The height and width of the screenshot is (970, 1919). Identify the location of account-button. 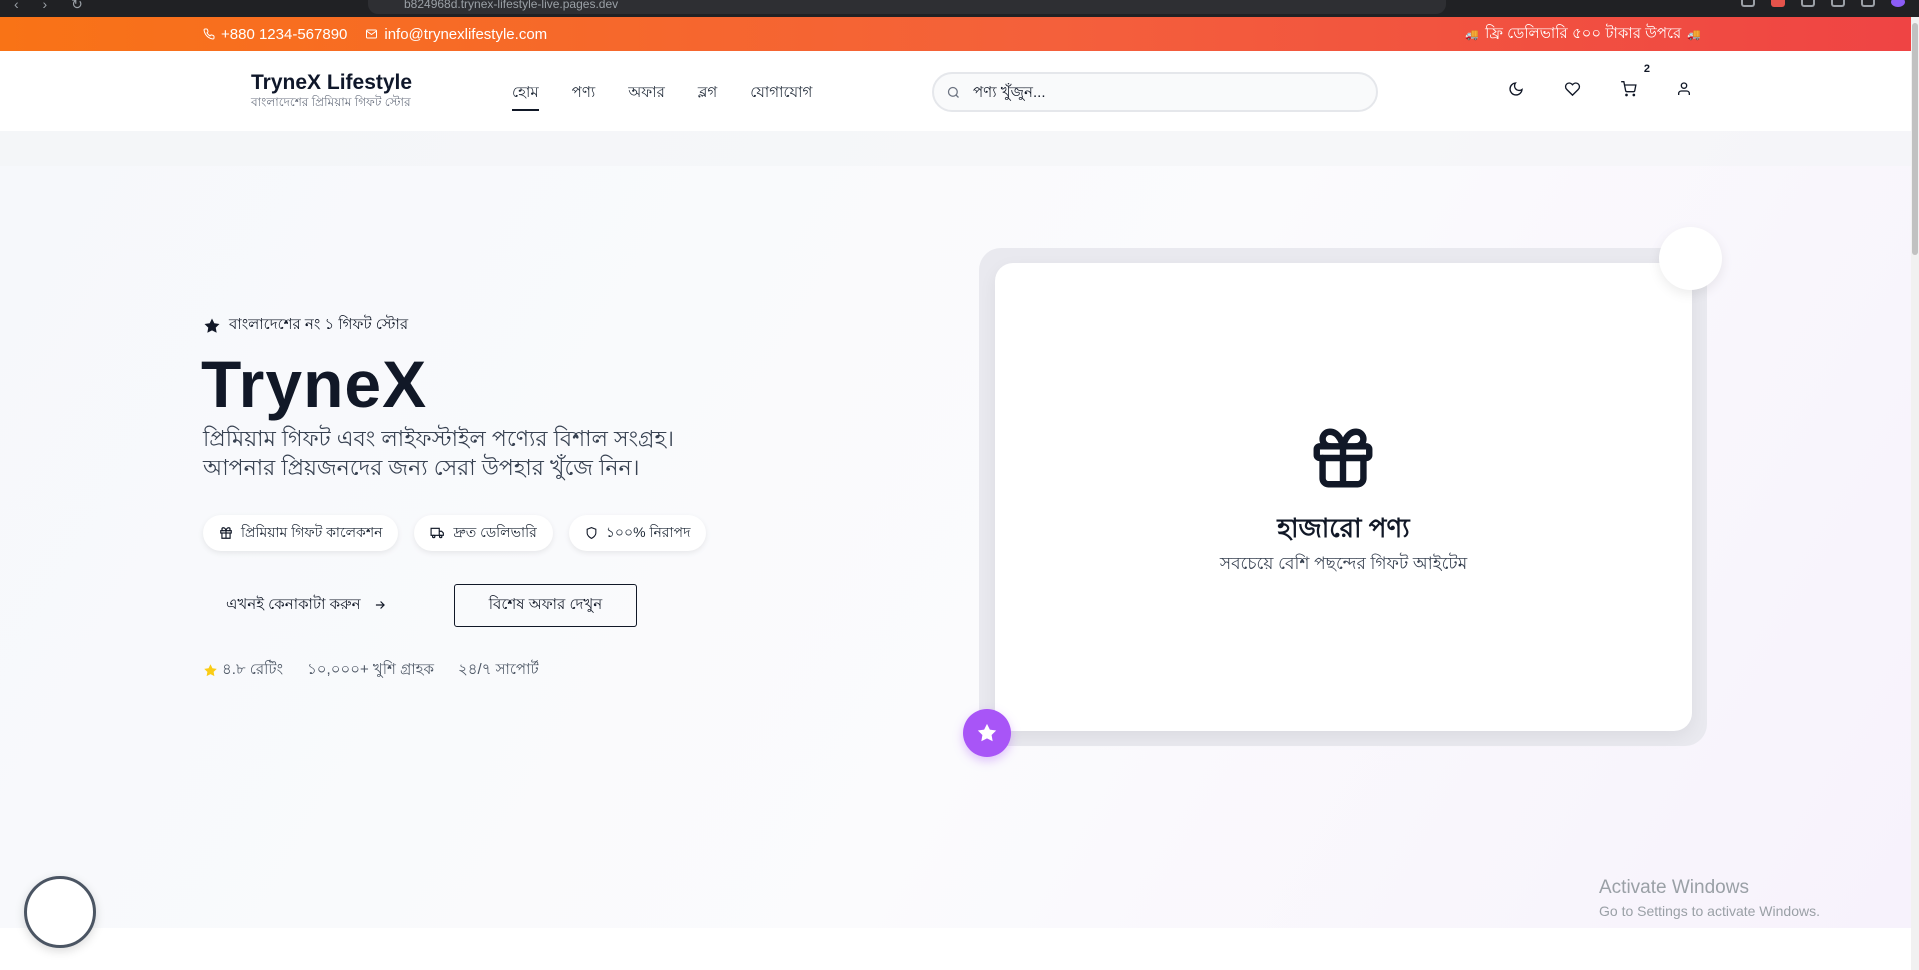
(1685, 90).